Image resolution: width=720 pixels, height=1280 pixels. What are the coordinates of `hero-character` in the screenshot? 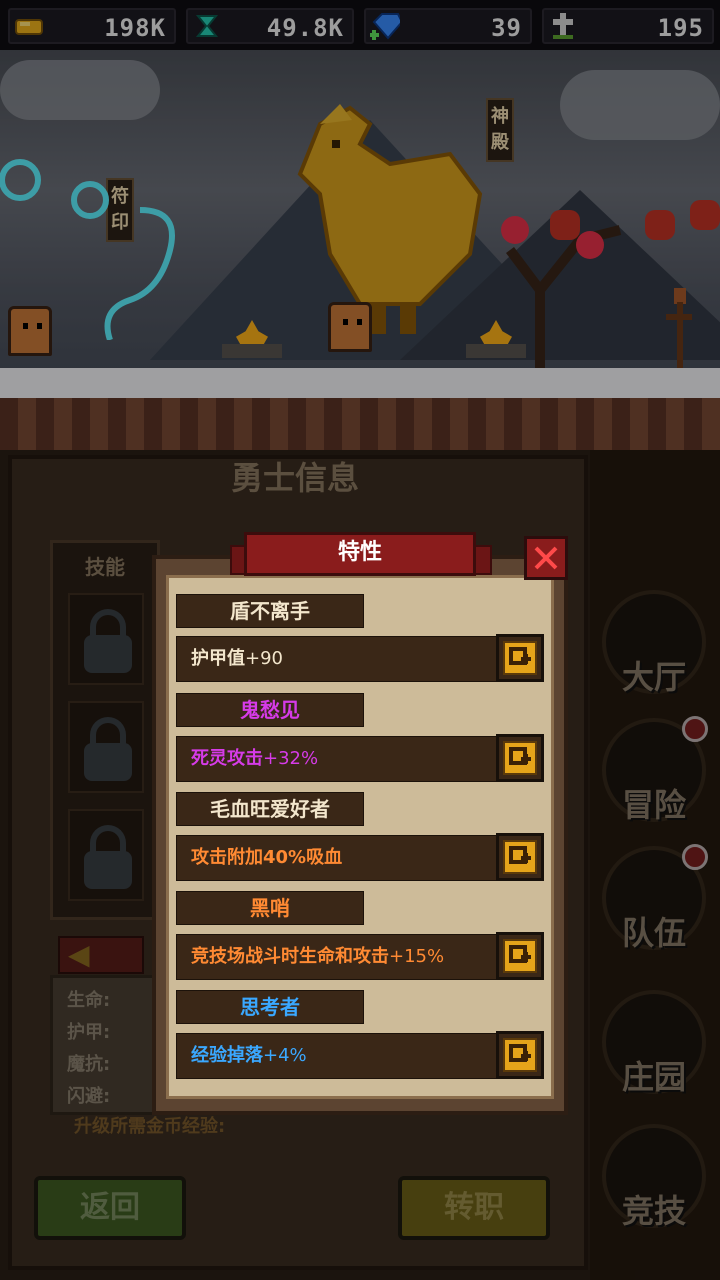 It's located at (350, 327).